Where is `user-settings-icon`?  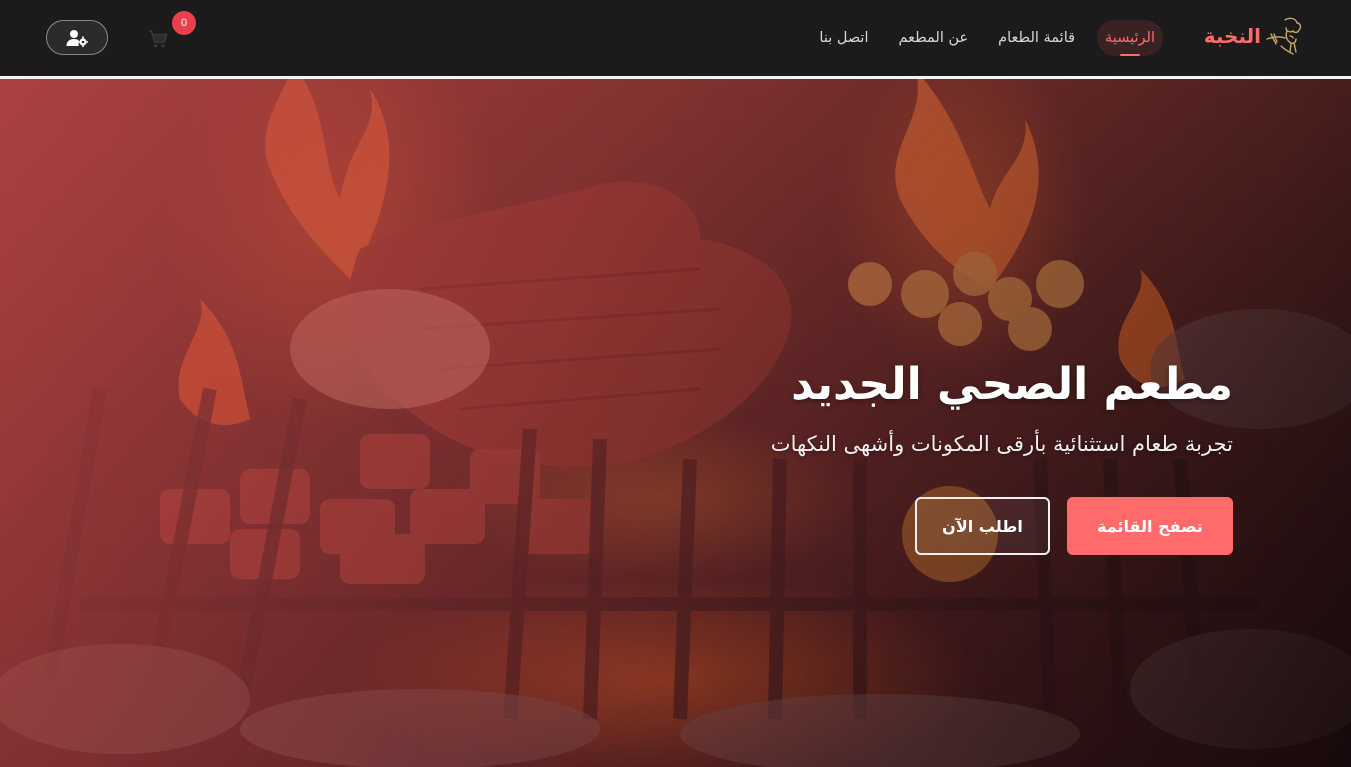
user-settings-icon is located at coordinates (77, 38).